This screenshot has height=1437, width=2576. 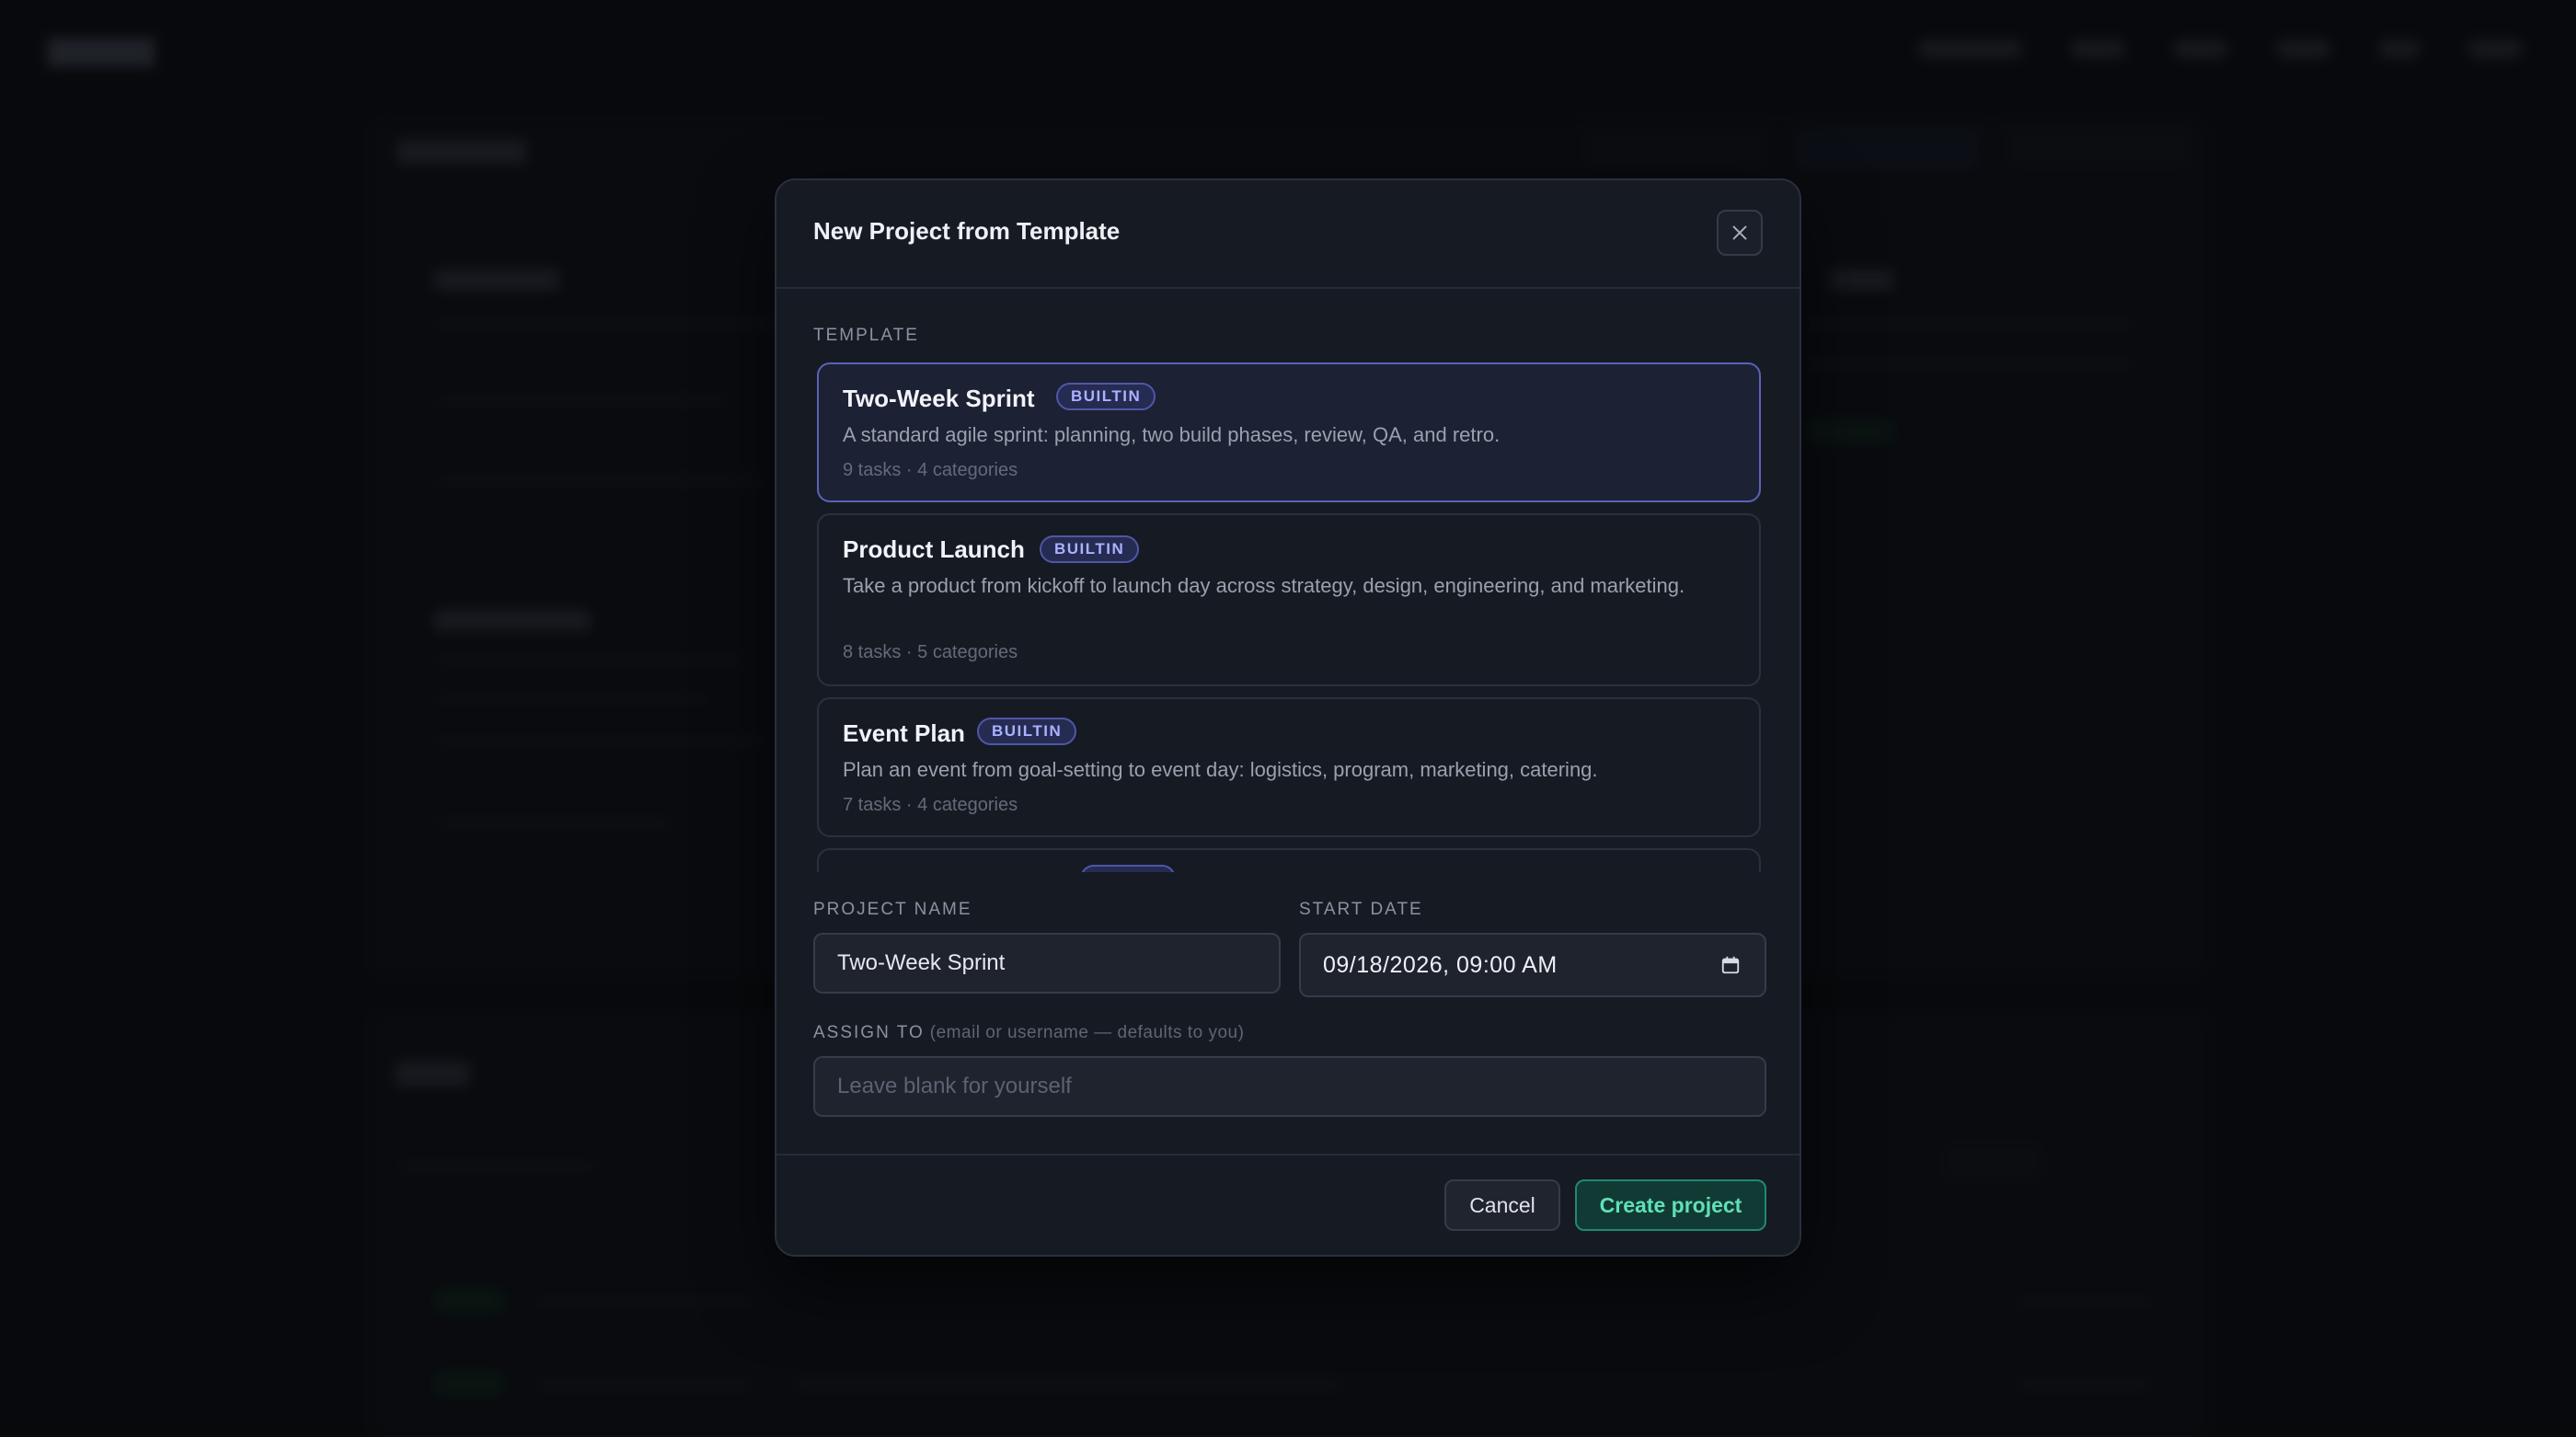 What do you see at coordinates (934, 549) in the screenshot?
I see `template-name: Product Launch` at bounding box center [934, 549].